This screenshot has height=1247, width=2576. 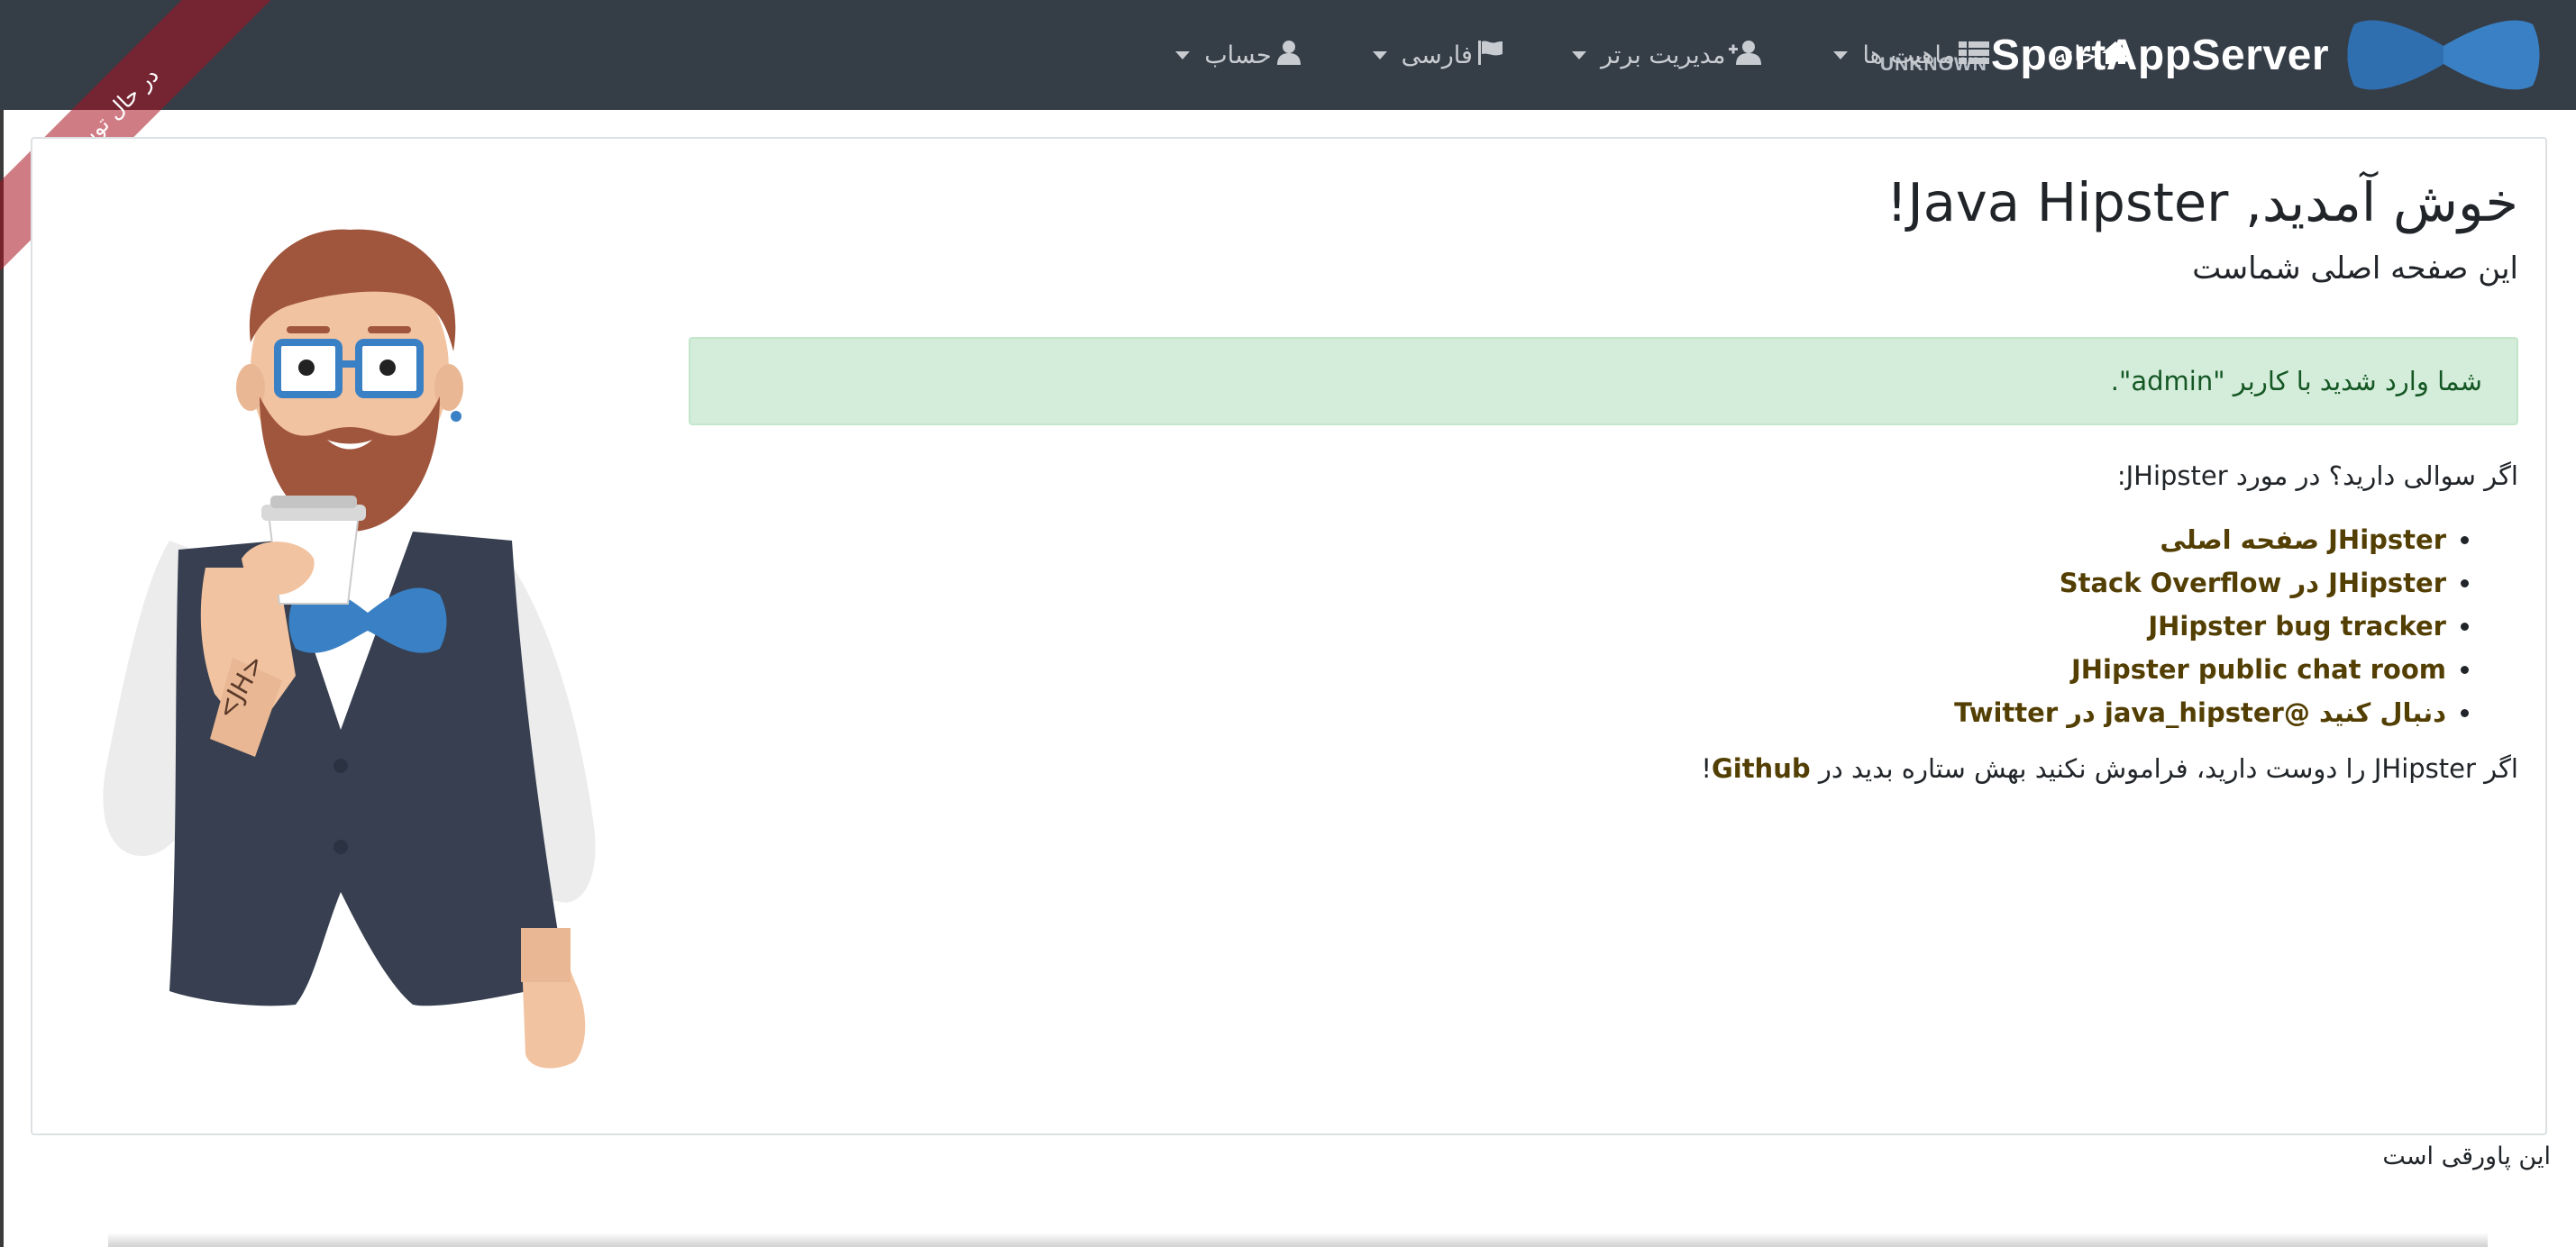 I want to click on nav-account: حساب, so click(x=1238, y=55).